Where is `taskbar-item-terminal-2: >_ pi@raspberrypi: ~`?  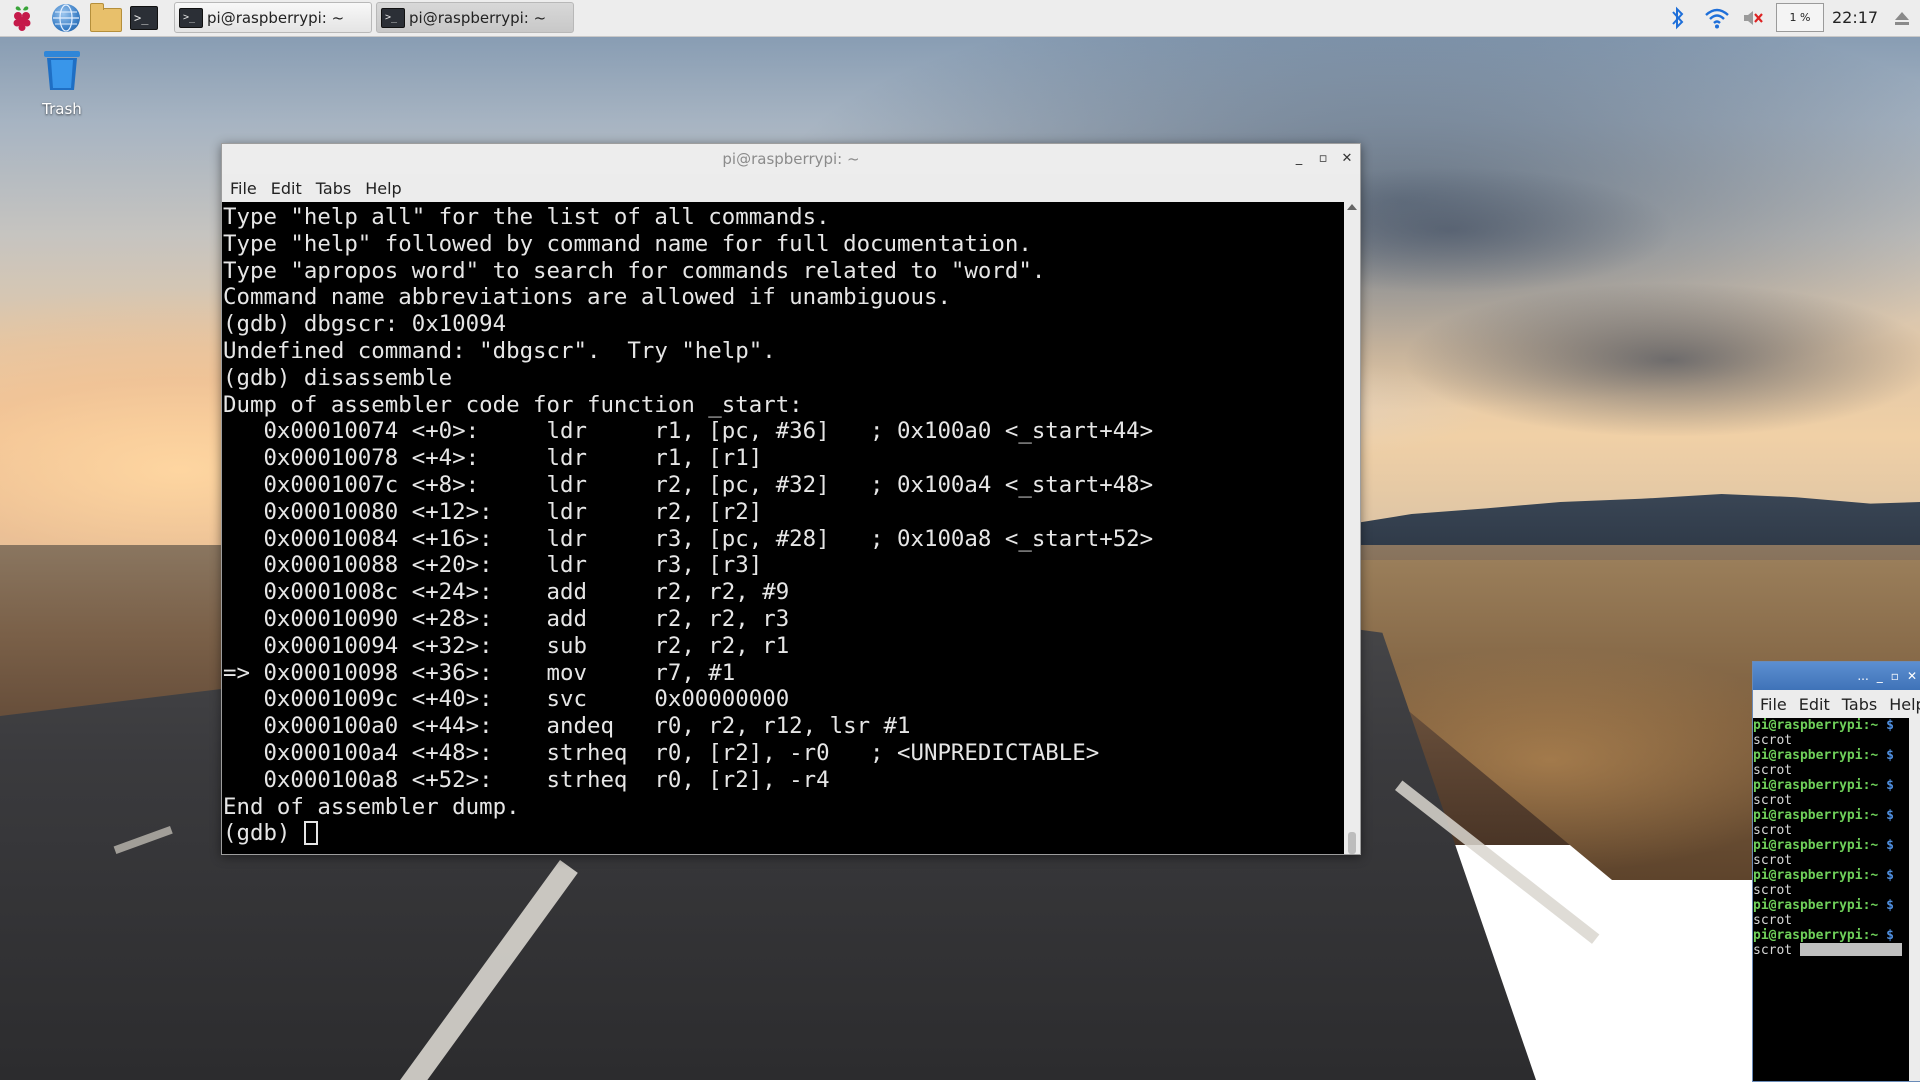
taskbar-item-terminal-2: >_ pi@raspberrypi: ~ is located at coordinates (475, 17).